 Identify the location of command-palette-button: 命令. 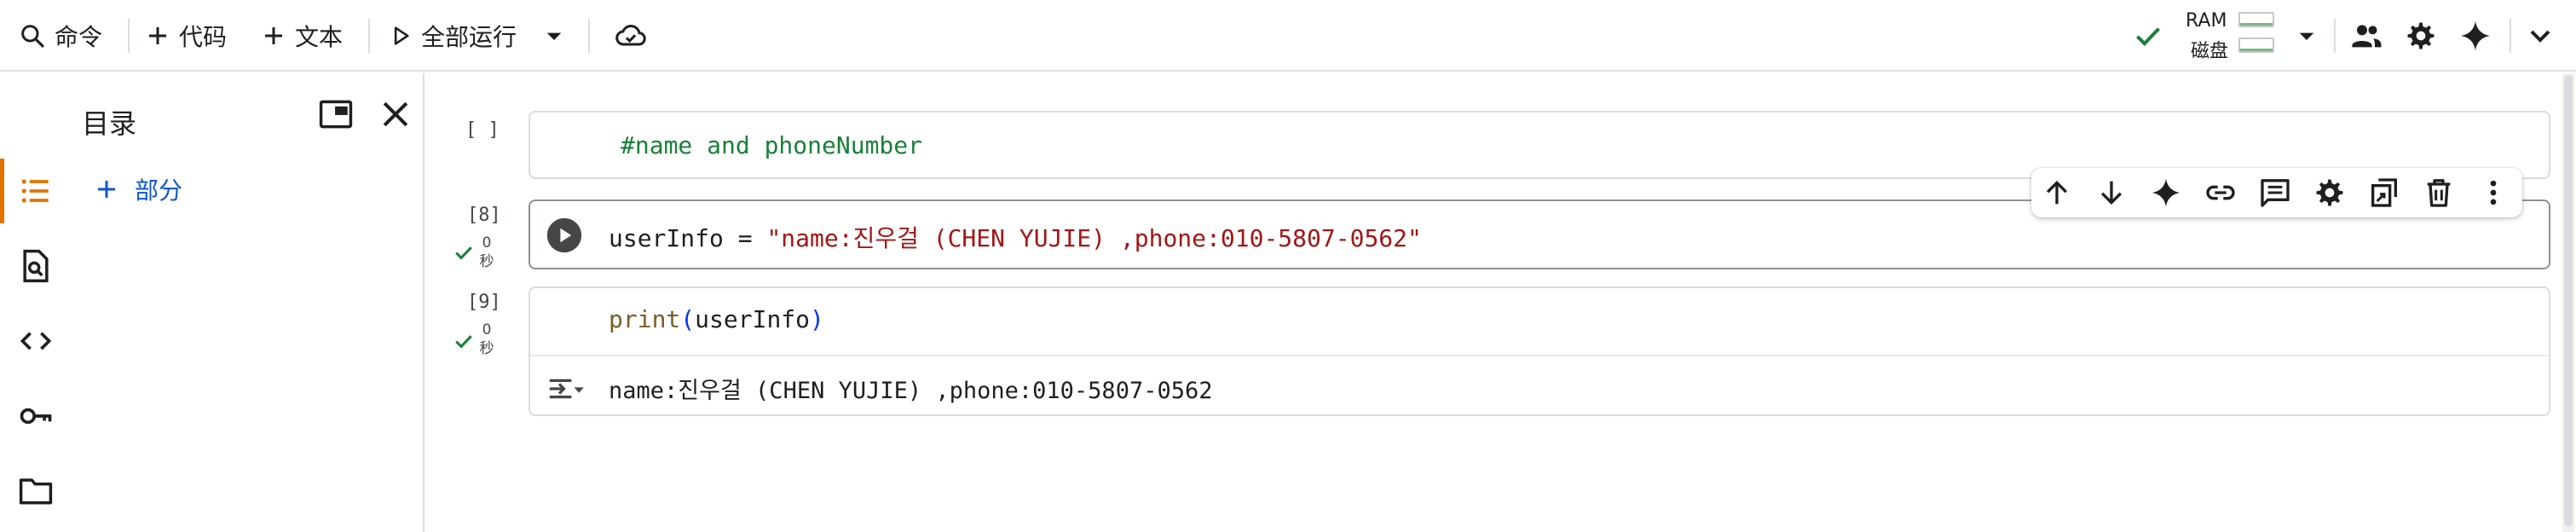
(60, 36).